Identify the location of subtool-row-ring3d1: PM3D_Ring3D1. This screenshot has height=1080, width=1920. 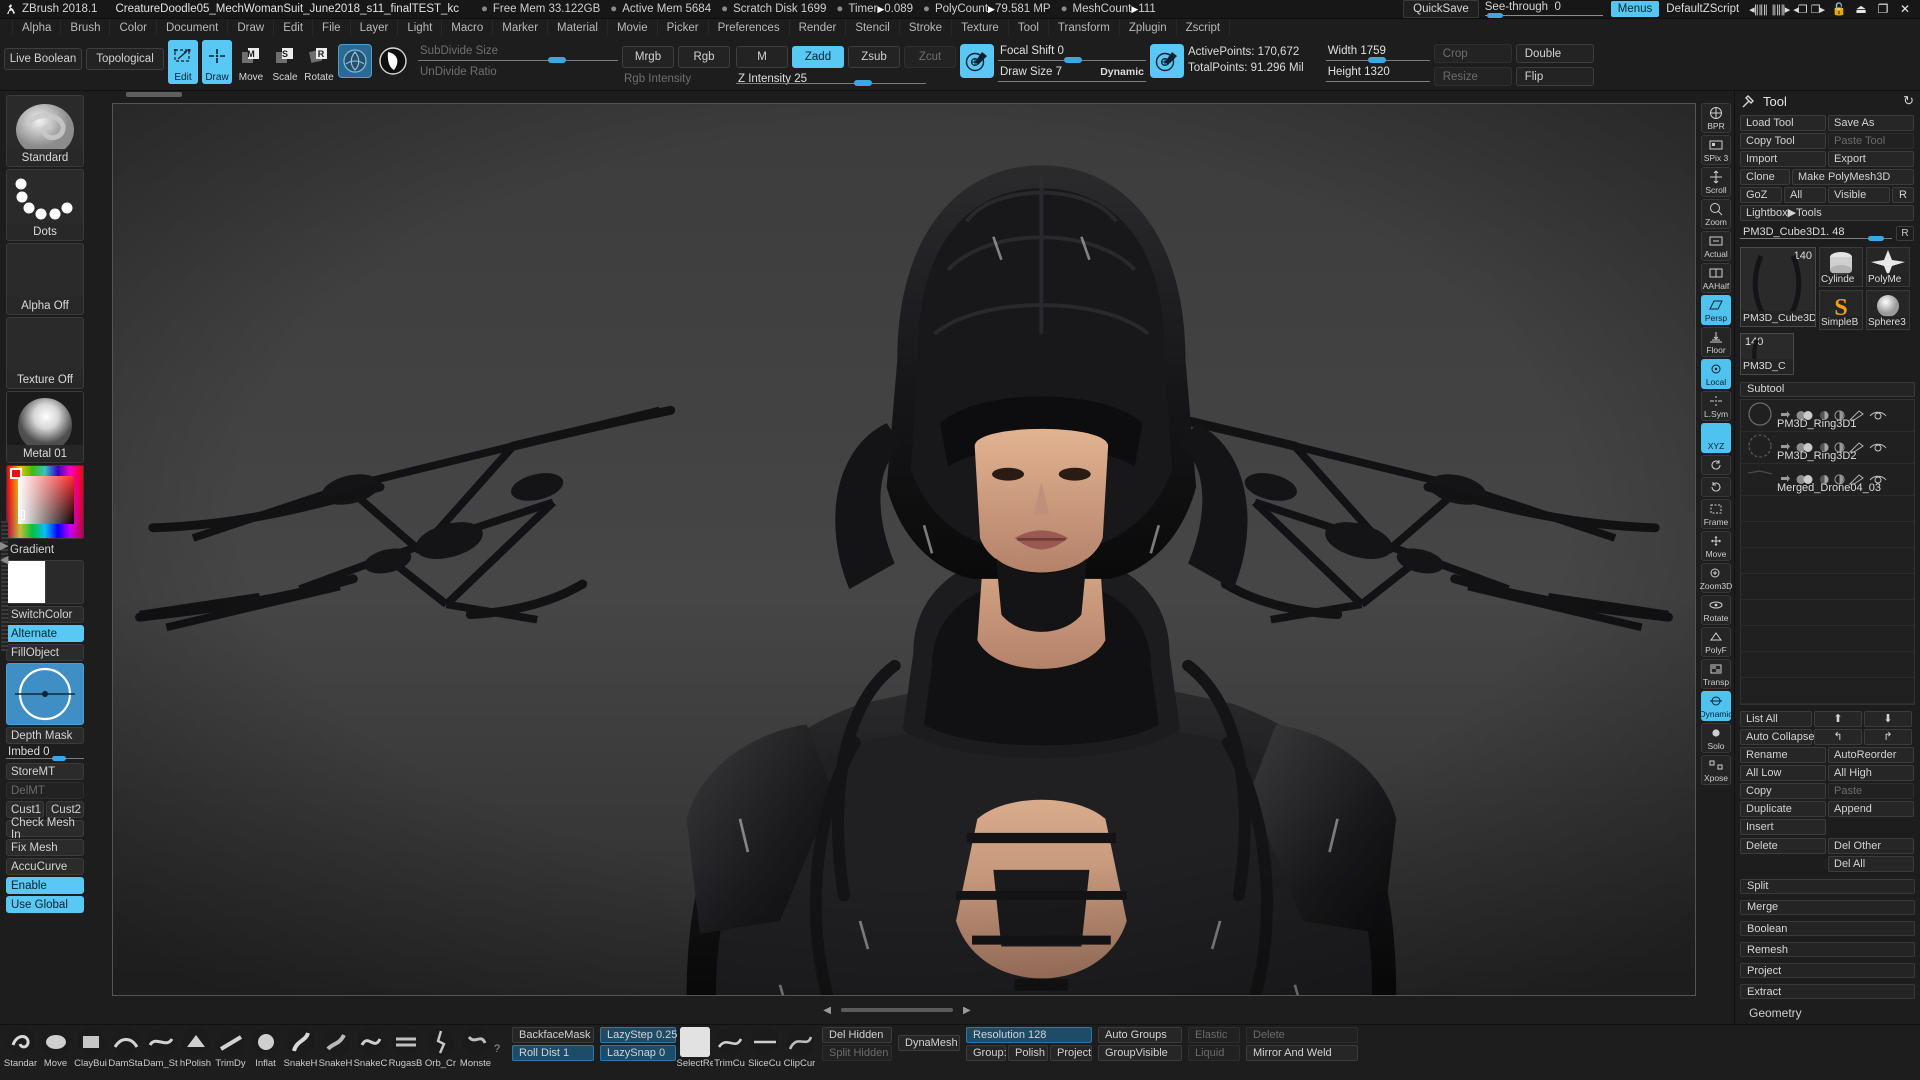
(1827, 416).